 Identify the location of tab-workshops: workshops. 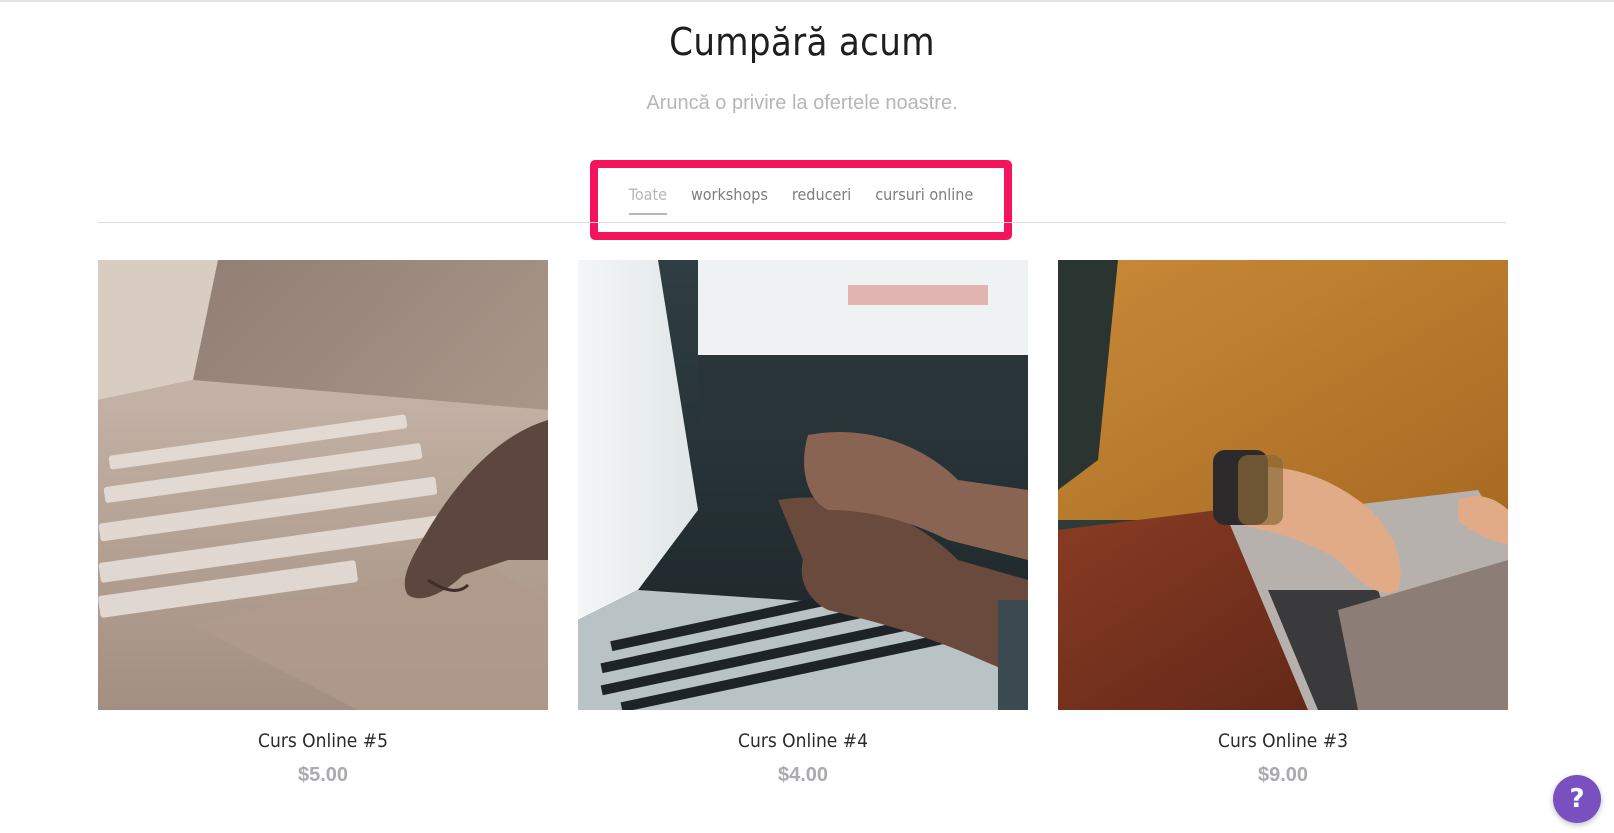
(729, 190).